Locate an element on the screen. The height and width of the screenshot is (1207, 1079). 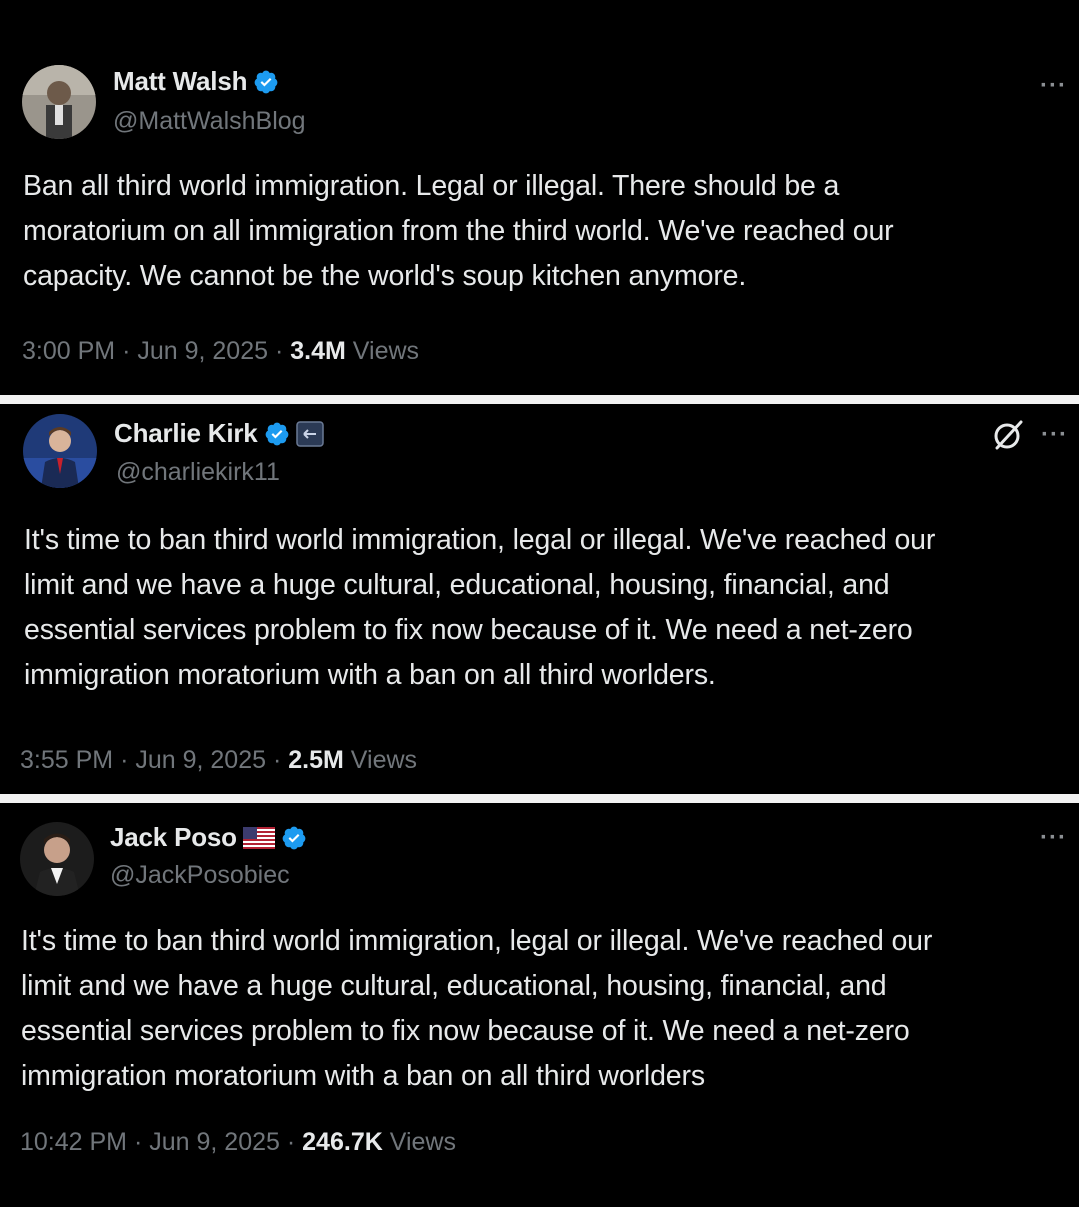
views-count: 2.5M is located at coordinates (316, 760).